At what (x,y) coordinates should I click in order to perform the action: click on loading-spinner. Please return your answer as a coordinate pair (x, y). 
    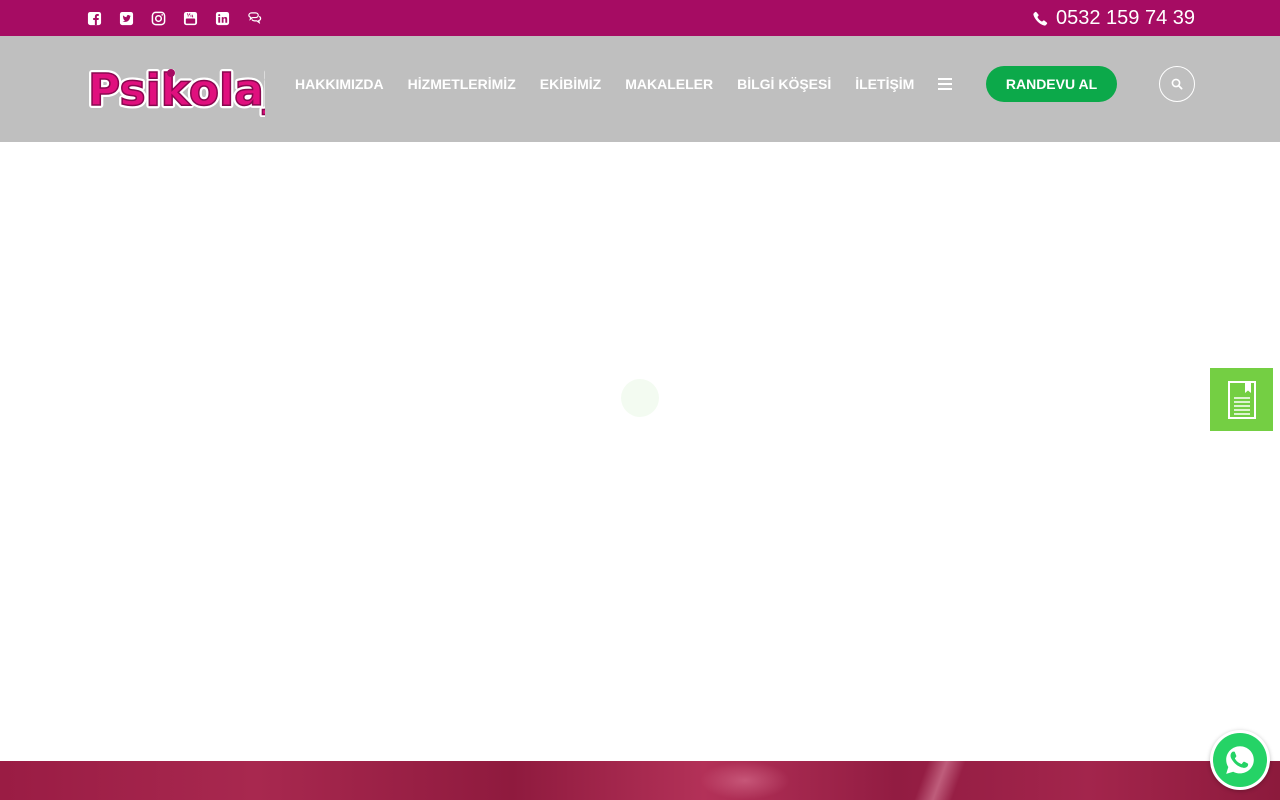
    Looking at the image, I should click on (640, 398).